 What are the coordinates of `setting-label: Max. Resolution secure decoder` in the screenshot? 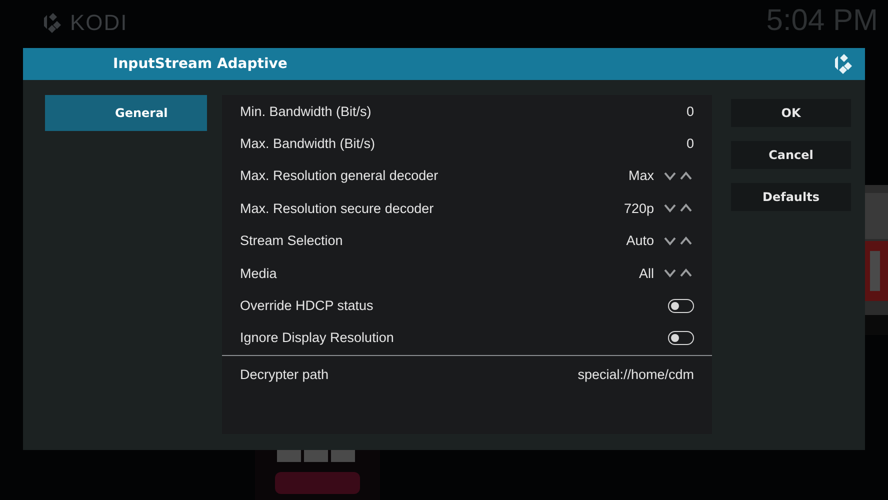 It's located at (427, 208).